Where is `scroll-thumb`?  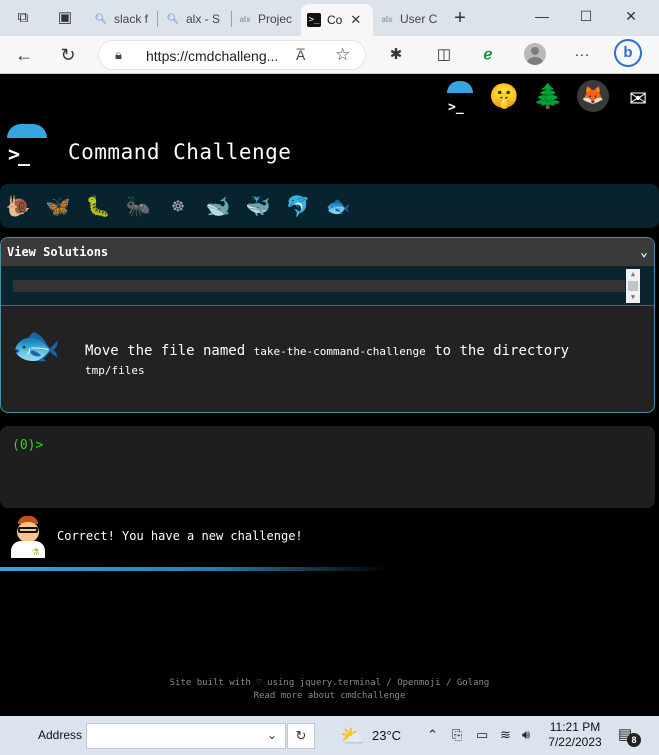
scroll-thumb is located at coordinates (633, 286).